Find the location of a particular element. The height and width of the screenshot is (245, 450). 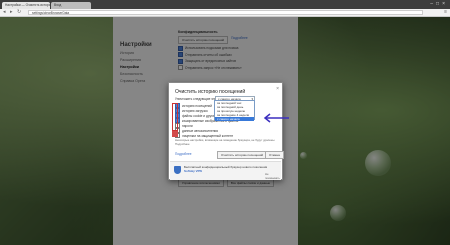

reload-icon: ↻ is located at coordinates (19, 12).